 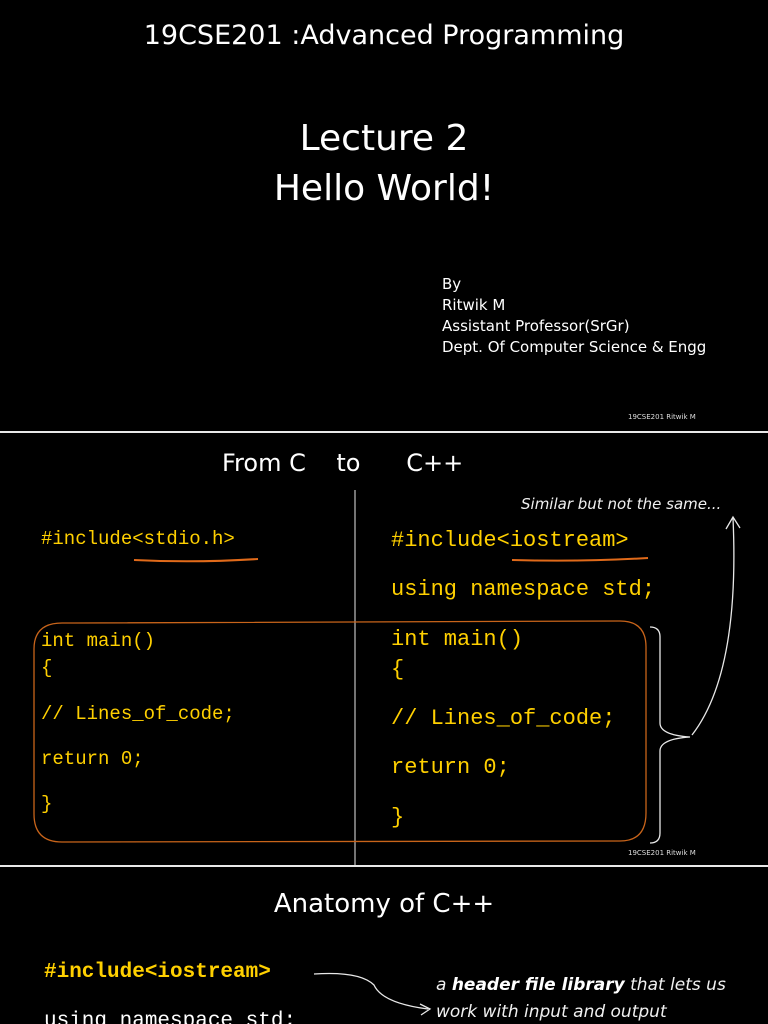 What do you see at coordinates (398, 817) in the screenshot?
I see `cpp-close-brace: }` at bounding box center [398, 817].